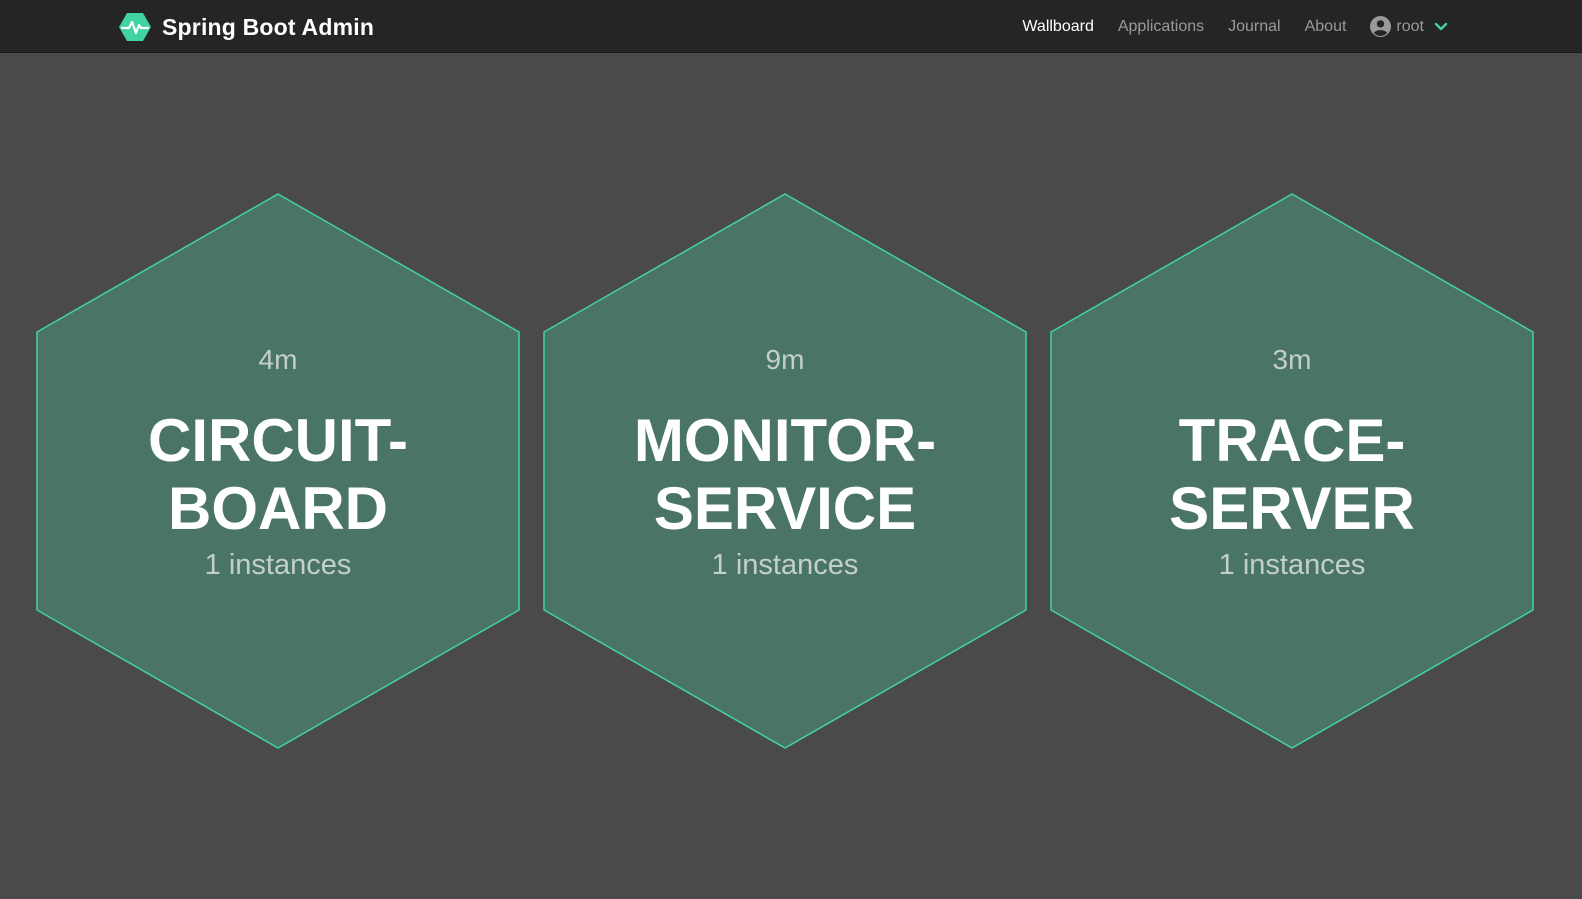  What do you see at coordinates (1161, 27) in the screenshot?
I see `nav-applications: Applications` at bounding box center [1161, 27].